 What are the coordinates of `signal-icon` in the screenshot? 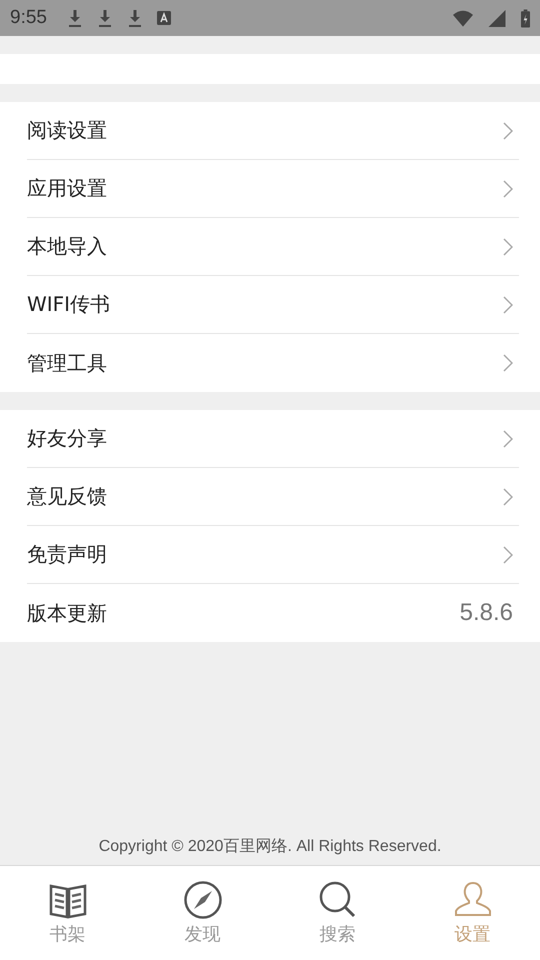 It's located at (497, 18).